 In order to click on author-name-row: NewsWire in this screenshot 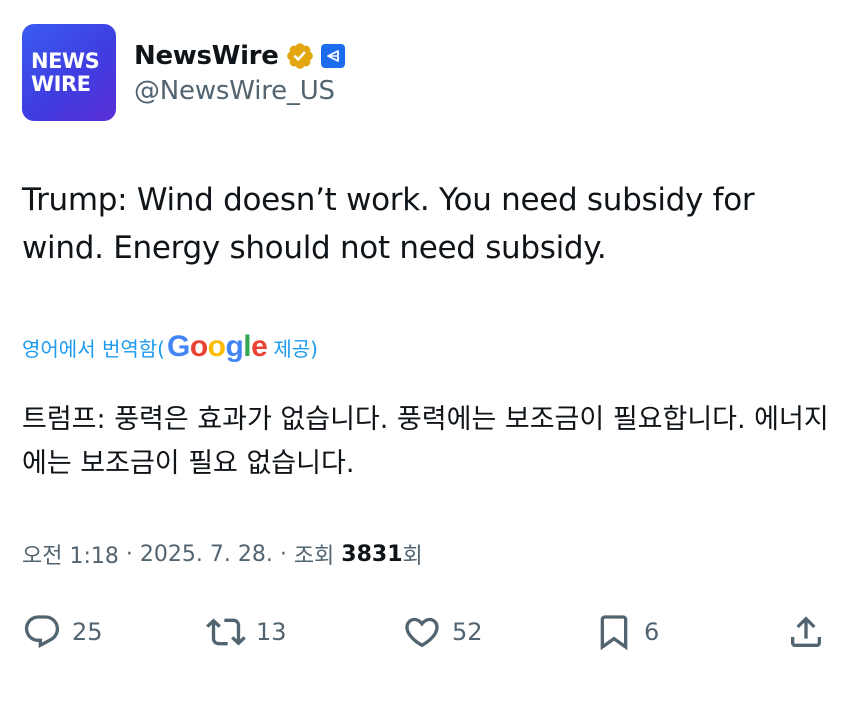, I will do `click(239, 56)`.